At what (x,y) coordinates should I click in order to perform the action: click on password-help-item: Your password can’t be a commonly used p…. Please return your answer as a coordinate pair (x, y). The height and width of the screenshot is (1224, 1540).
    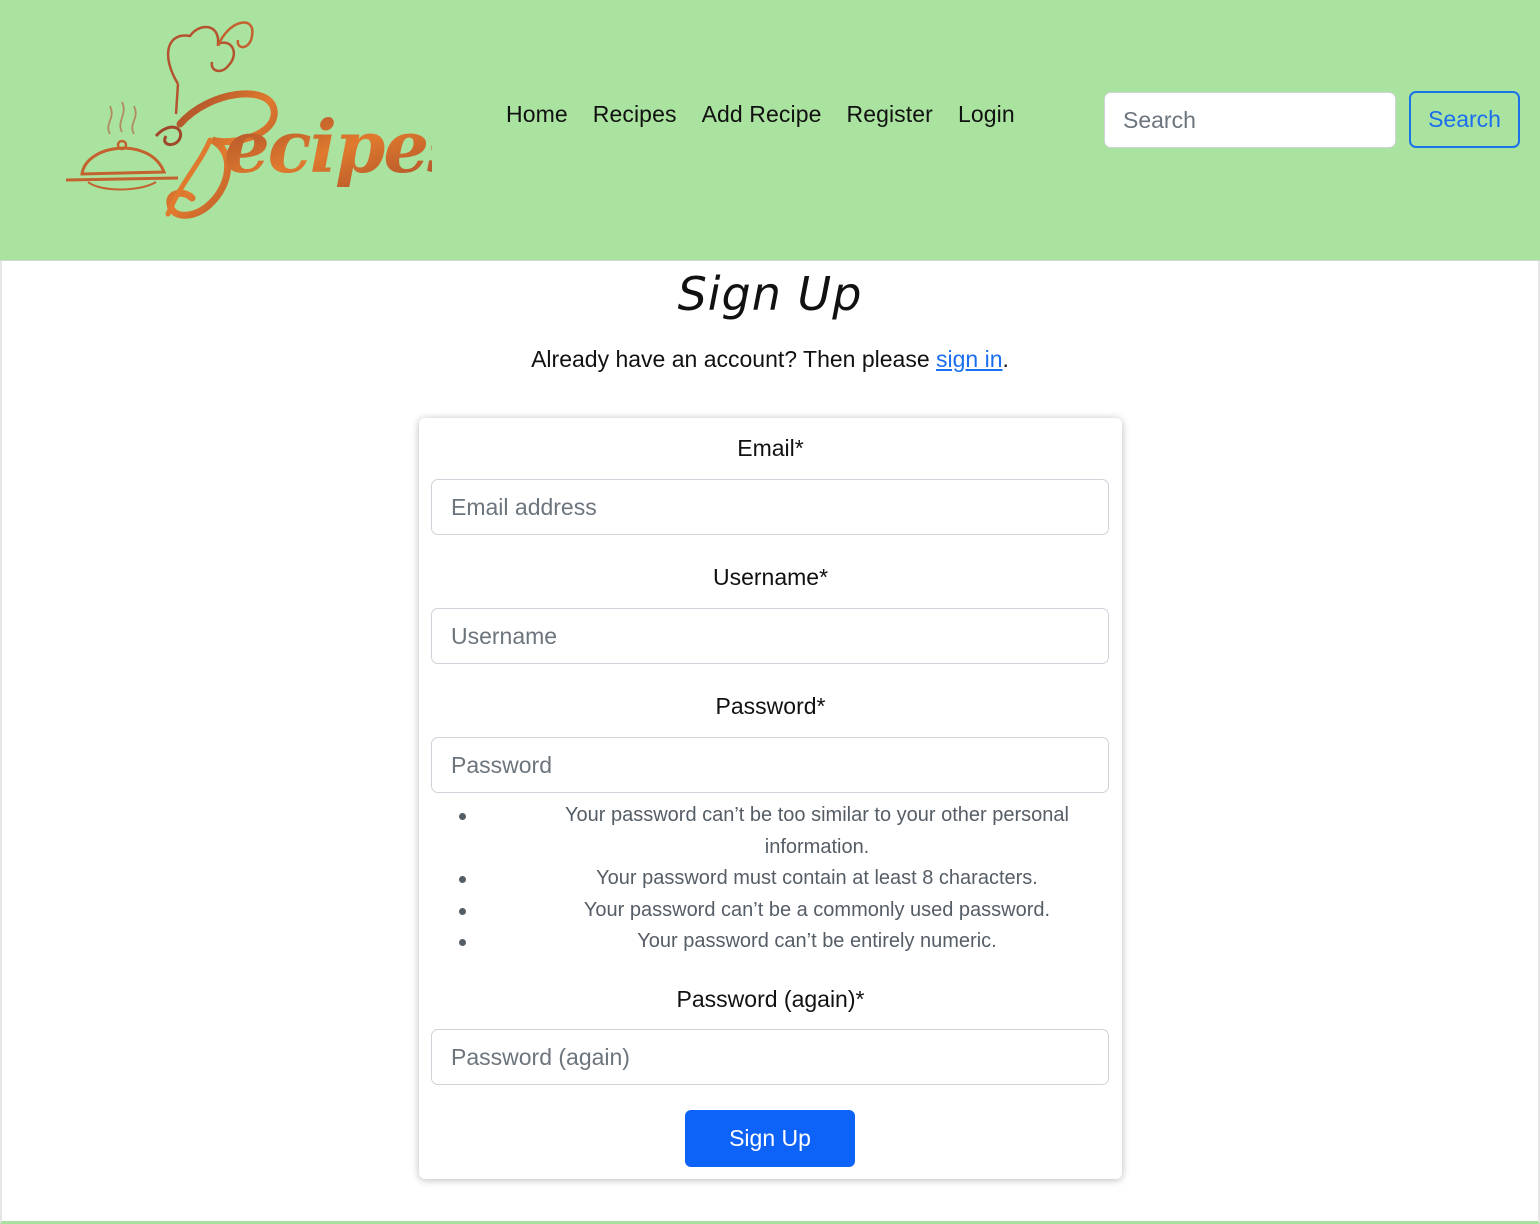
    Looking at the image, I should click on (794, 911).